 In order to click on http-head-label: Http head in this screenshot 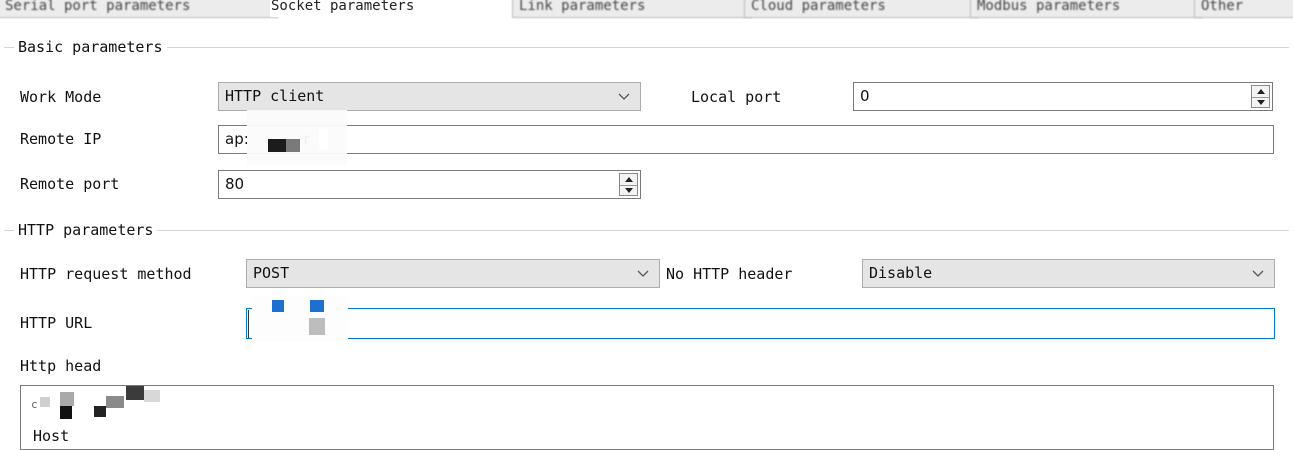, I will do `click(61, 366)`.